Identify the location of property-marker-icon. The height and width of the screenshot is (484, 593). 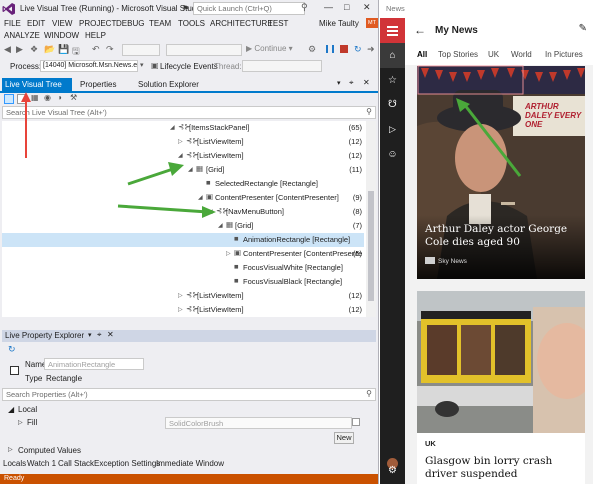
(356, 422).